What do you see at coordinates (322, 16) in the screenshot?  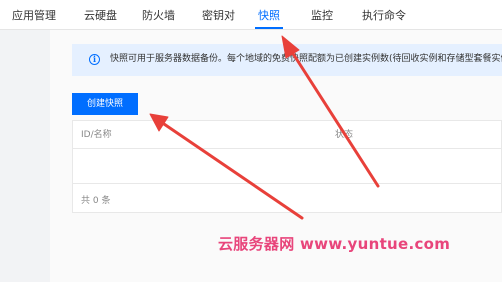 I see `tab-monitoring: 监控` at bounding box center [322, 16].